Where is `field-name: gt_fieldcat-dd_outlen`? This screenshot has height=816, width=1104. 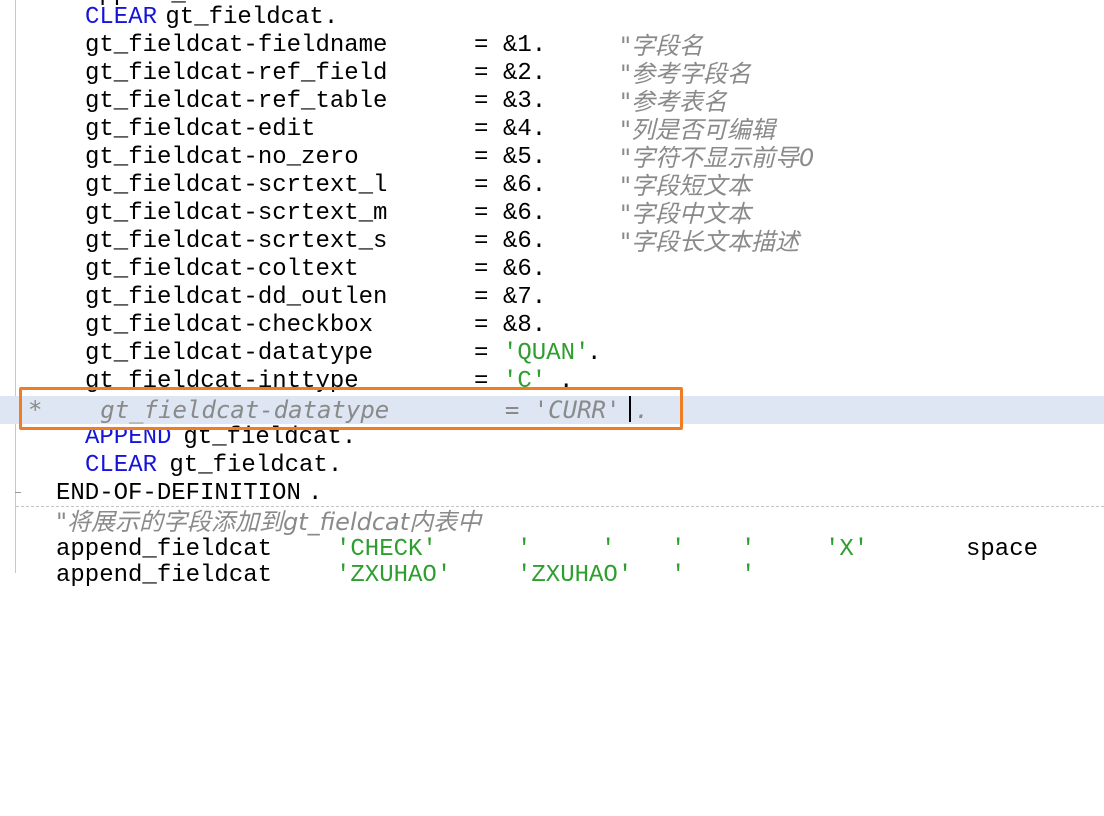
field-name: gt_fieldcat-dd_outlen is located at coordinates (236, 297).